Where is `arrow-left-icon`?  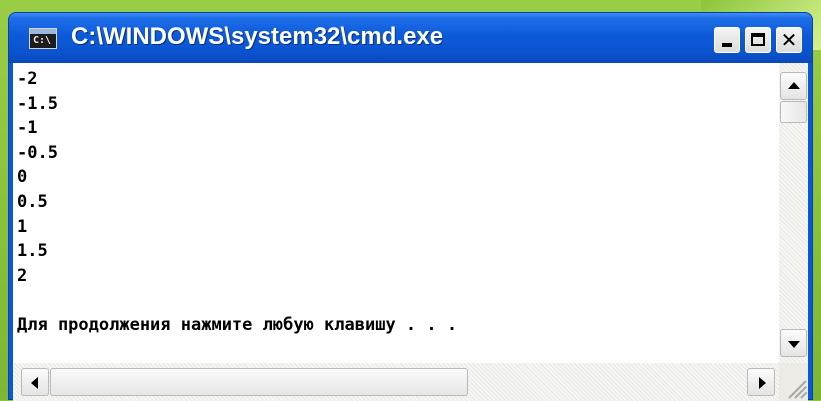 arrow-left-icon is located at coordinates (34, 383).